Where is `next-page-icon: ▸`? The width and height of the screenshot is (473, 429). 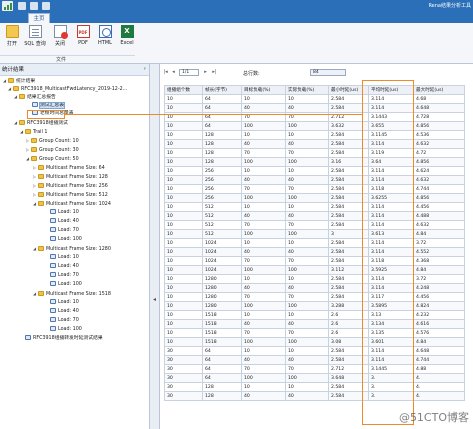 next-page-icon: ▸ is located at coordinates (205, 72).